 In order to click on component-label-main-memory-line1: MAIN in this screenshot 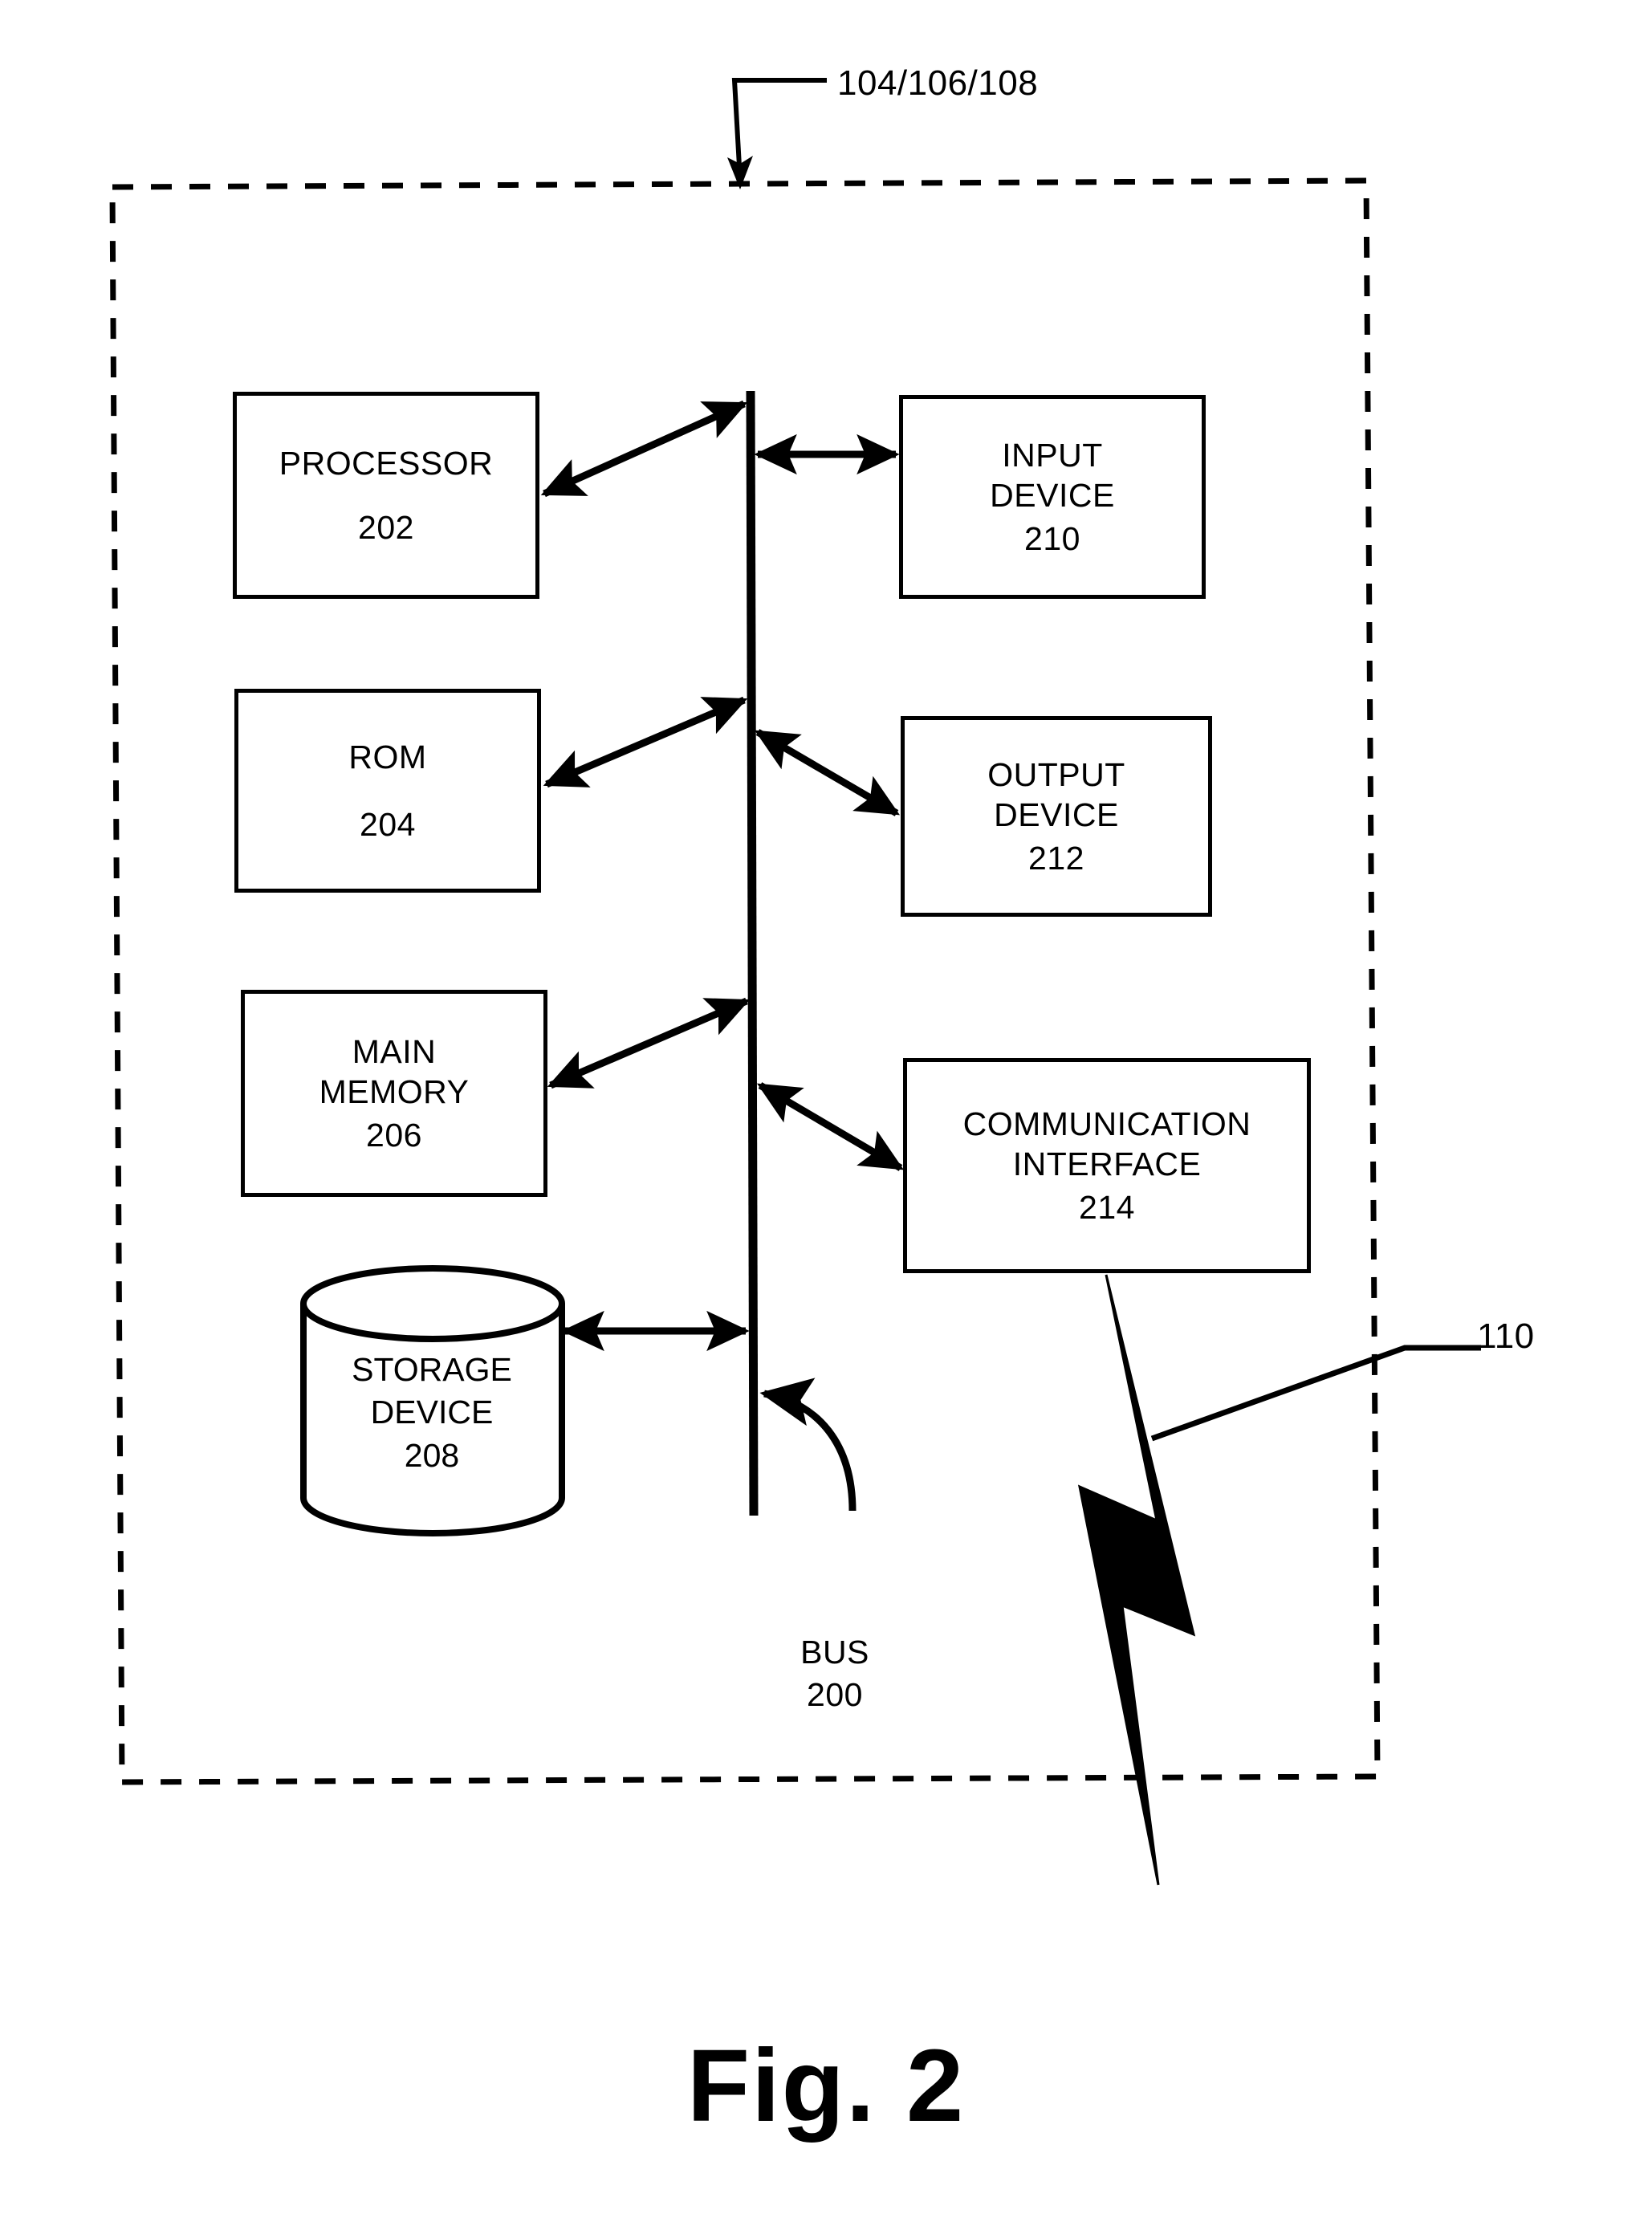, I will do `click(394, 1051)`.